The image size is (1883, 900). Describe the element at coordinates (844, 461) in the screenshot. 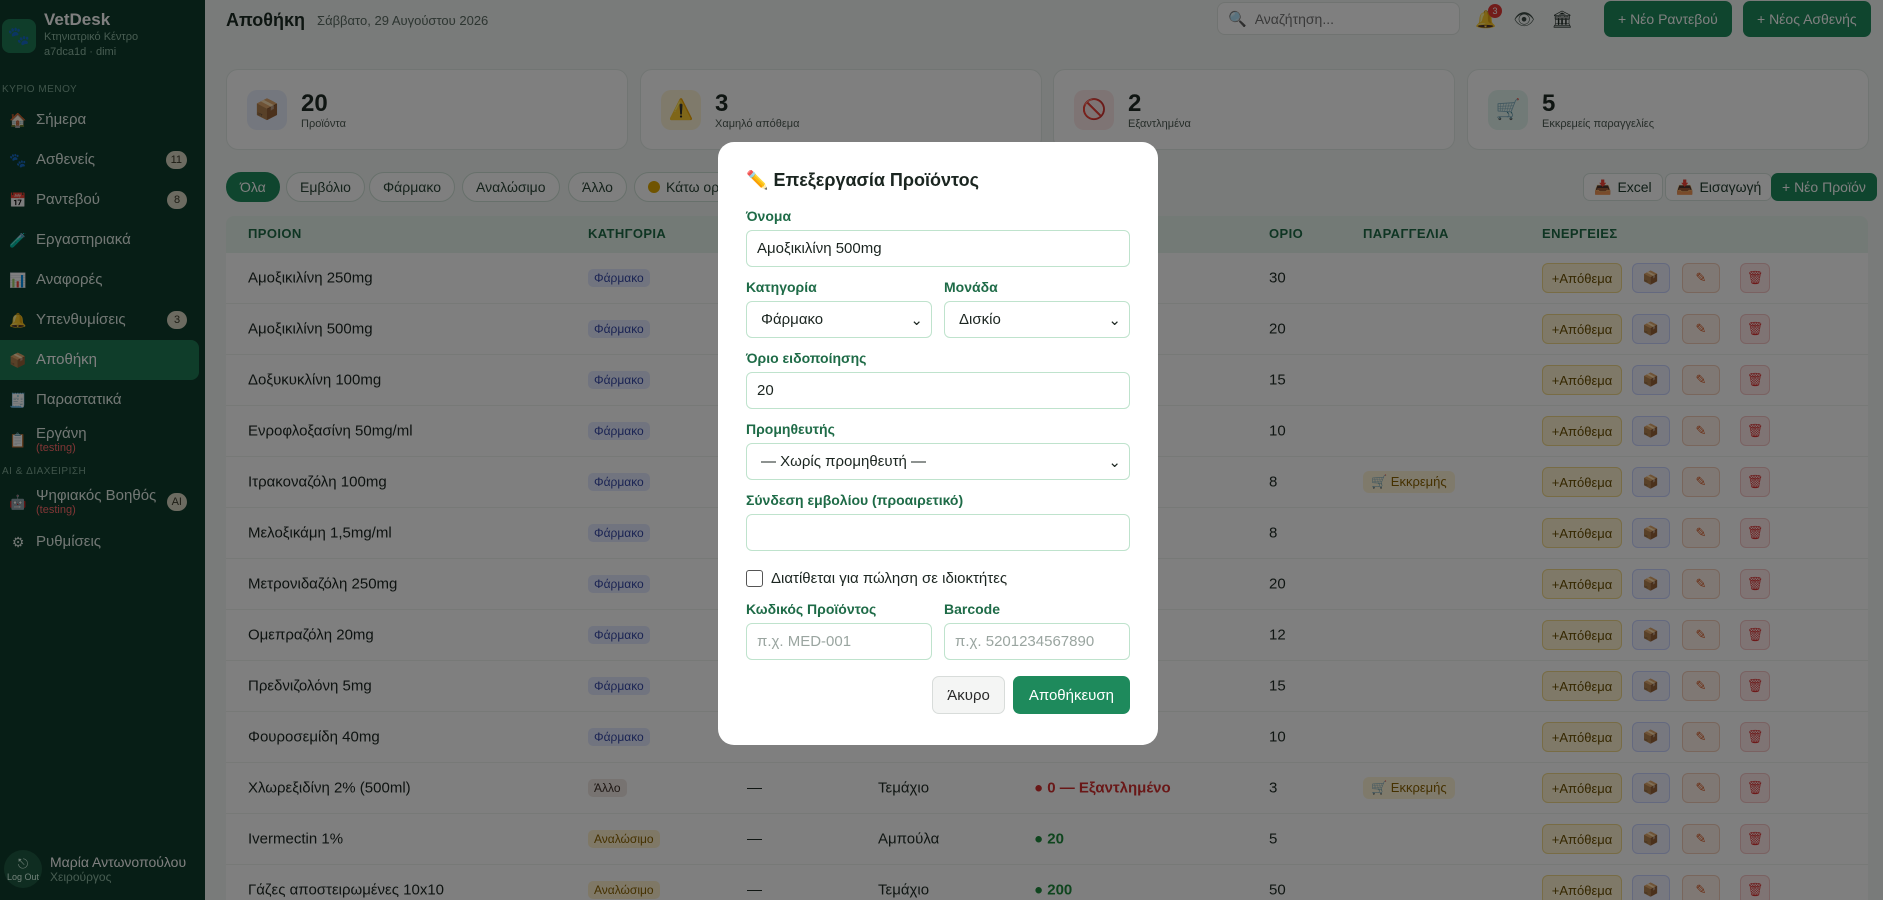

I see `supplier-value: — Χωρίς προμηθευτή —` at that location.